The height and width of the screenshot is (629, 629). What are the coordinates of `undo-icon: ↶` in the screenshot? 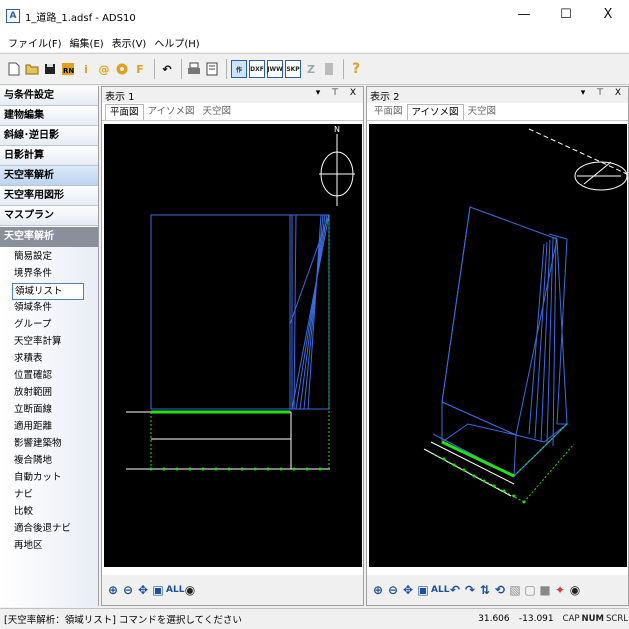 It's located at (167, 69).